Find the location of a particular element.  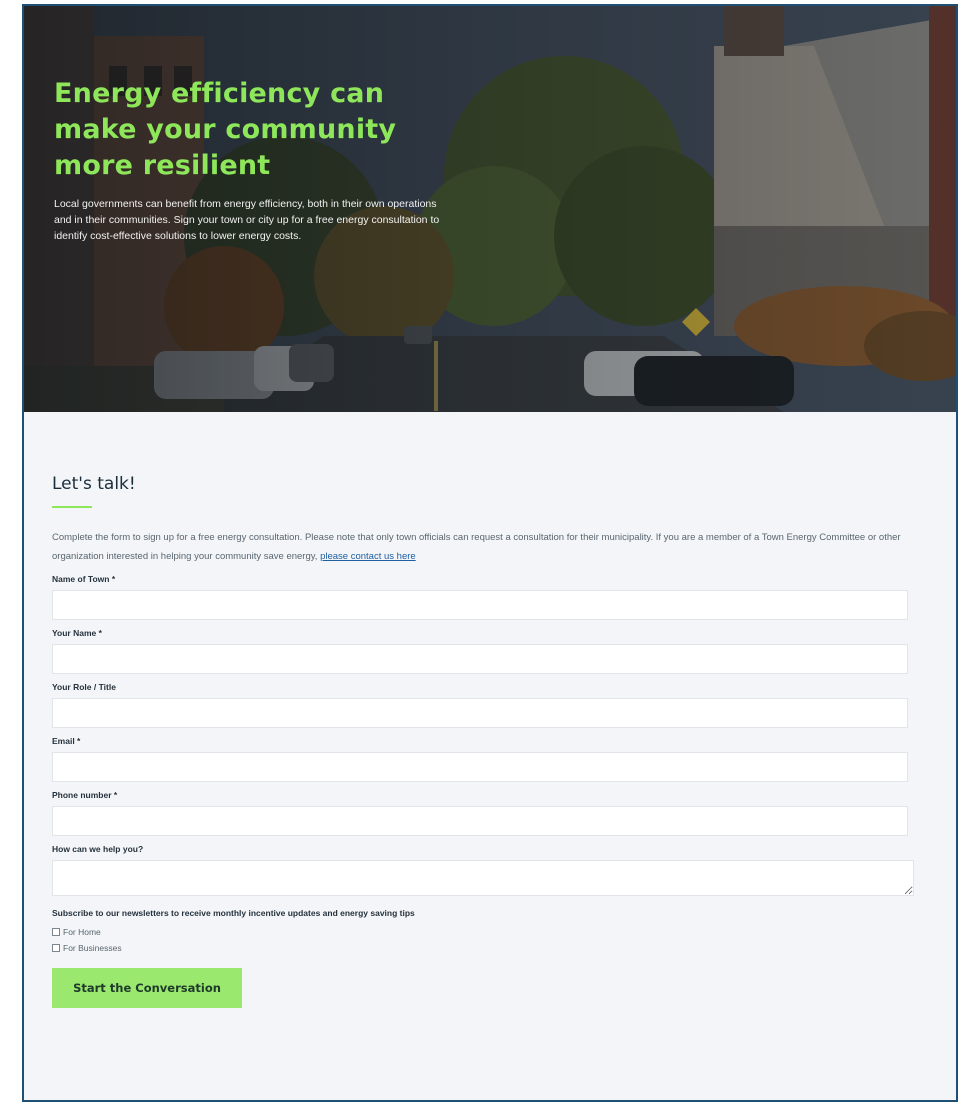

email-label: Email * is located at coordinates (66, 741).